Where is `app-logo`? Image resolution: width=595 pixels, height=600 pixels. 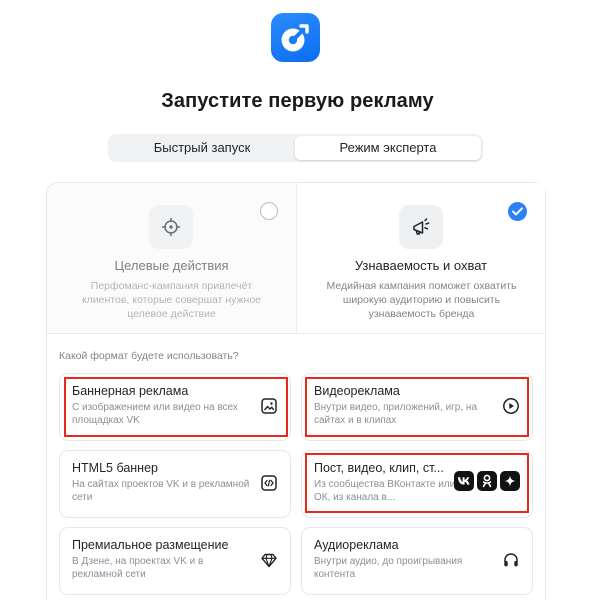
app-logo is located at coordinates (295, 37).